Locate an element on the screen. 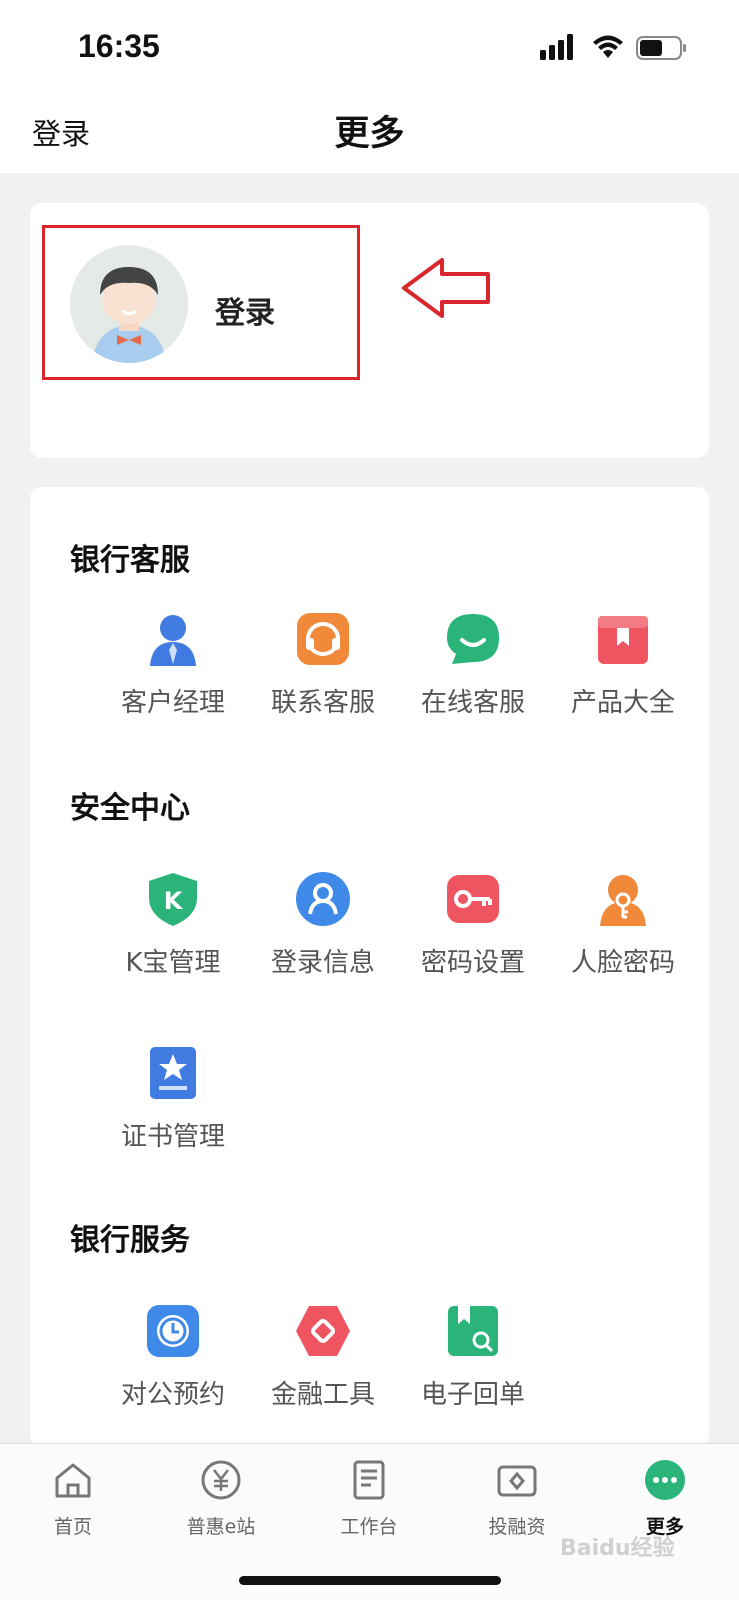  product-box-icon is located at coordinates (623, 640).